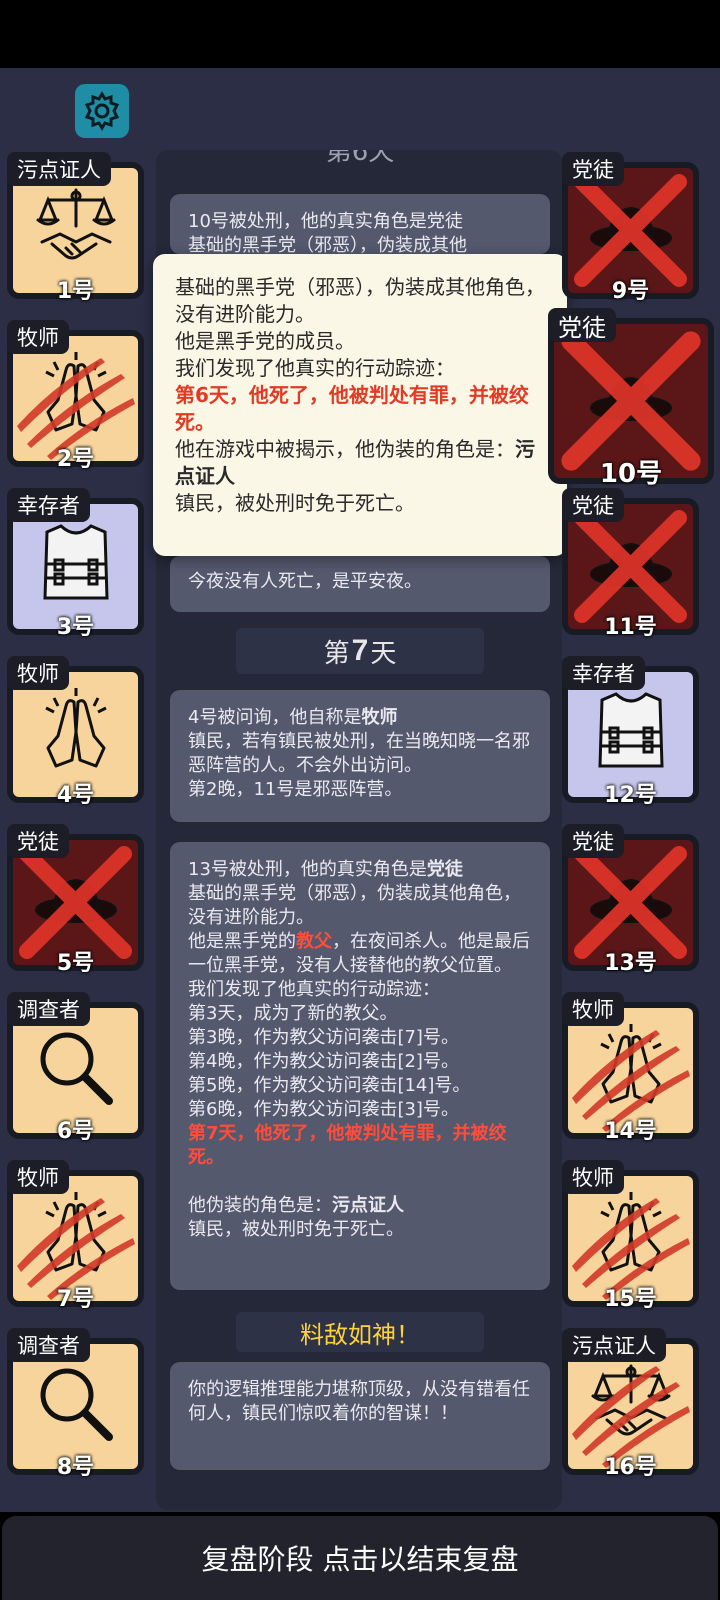 The width and height of the screenshot is (720, 1600). What do you see at coordinates (630, 228) in the screenshot?
I see `player-tile-9: 党徒 9号` at bounding box center [630, 228].